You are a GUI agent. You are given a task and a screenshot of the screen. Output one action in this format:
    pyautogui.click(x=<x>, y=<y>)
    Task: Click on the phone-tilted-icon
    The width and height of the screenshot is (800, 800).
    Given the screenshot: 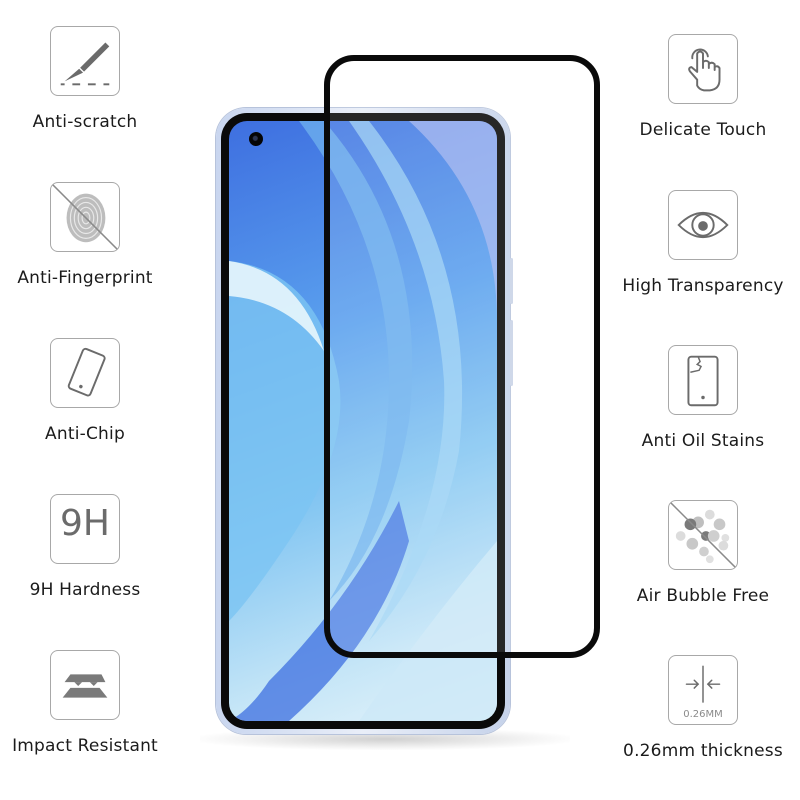 What is the action you would take?
    pyautogui.click(x=85, y=373)
    